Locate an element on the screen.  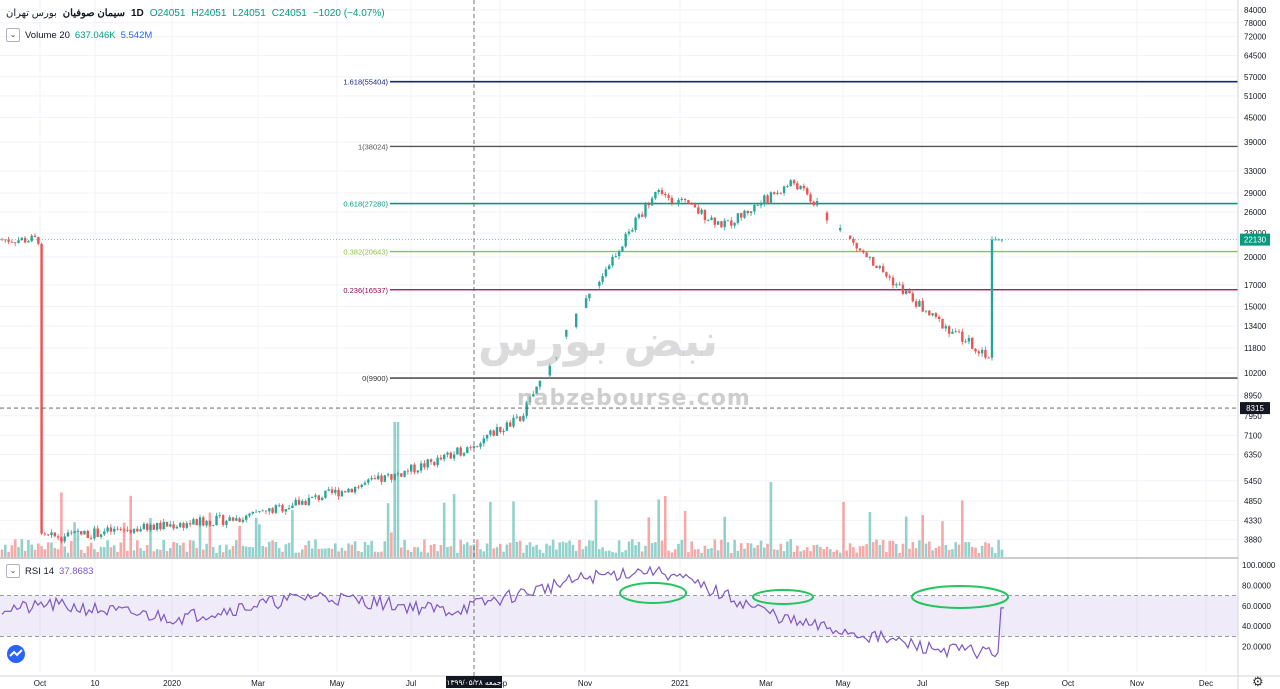
volume-label: Volume 20 is located at coordinates (47, 35).